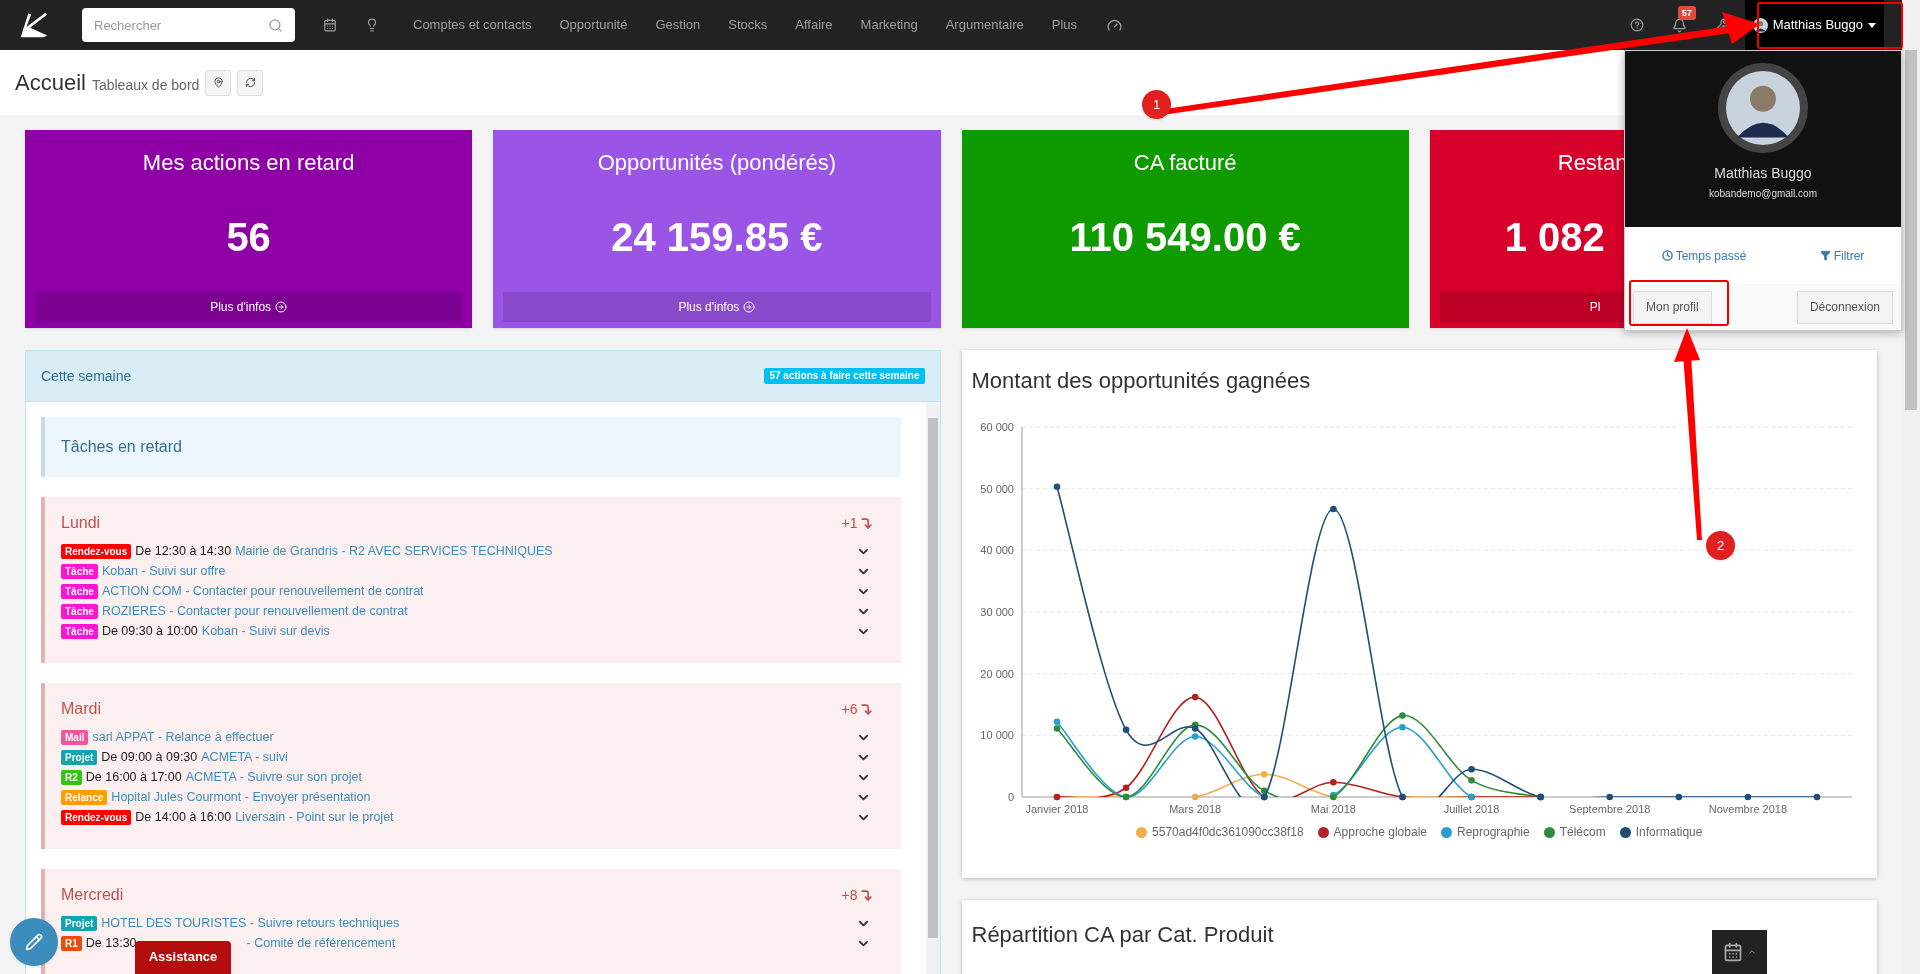 The height and width of the screenshot is (974, 1920). Describe the element at coordinates (1844, 307) in the screenshot. I see `profile-action-button: Déconnexion` at that location.